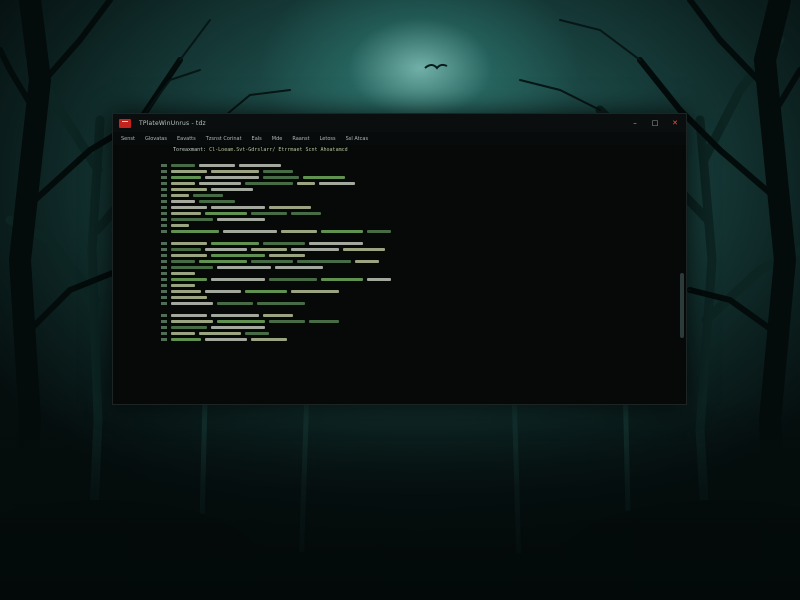  I want to click on terminal-prompt: Toreaxmant:, so click(190, 150).